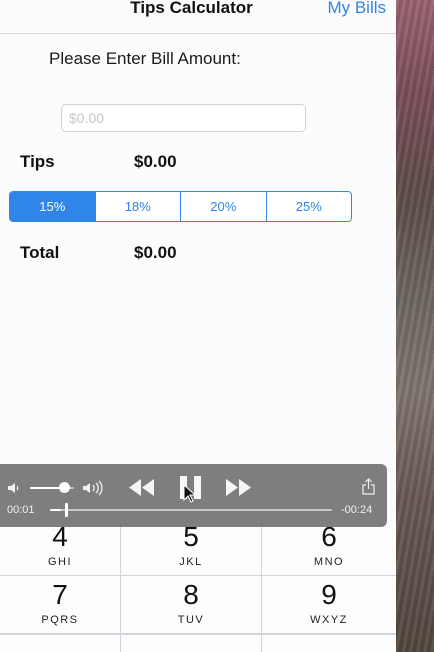 This screenshot has height=652, width=434. Describe the element at coordinates (239, 487) in the screenshot. I see `fast-forward-icon` at that location.